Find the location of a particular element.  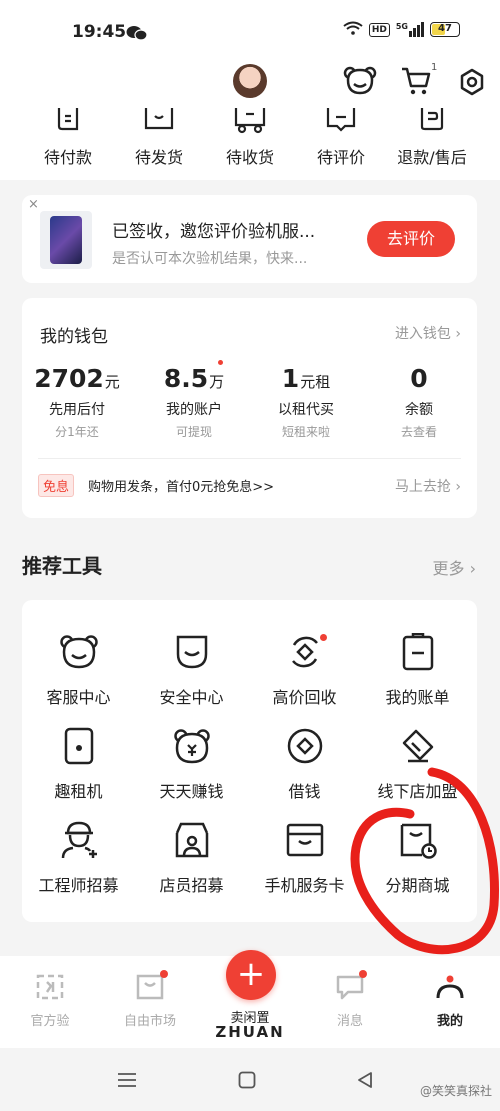

back-icon is located at coordinates (365, 1082).